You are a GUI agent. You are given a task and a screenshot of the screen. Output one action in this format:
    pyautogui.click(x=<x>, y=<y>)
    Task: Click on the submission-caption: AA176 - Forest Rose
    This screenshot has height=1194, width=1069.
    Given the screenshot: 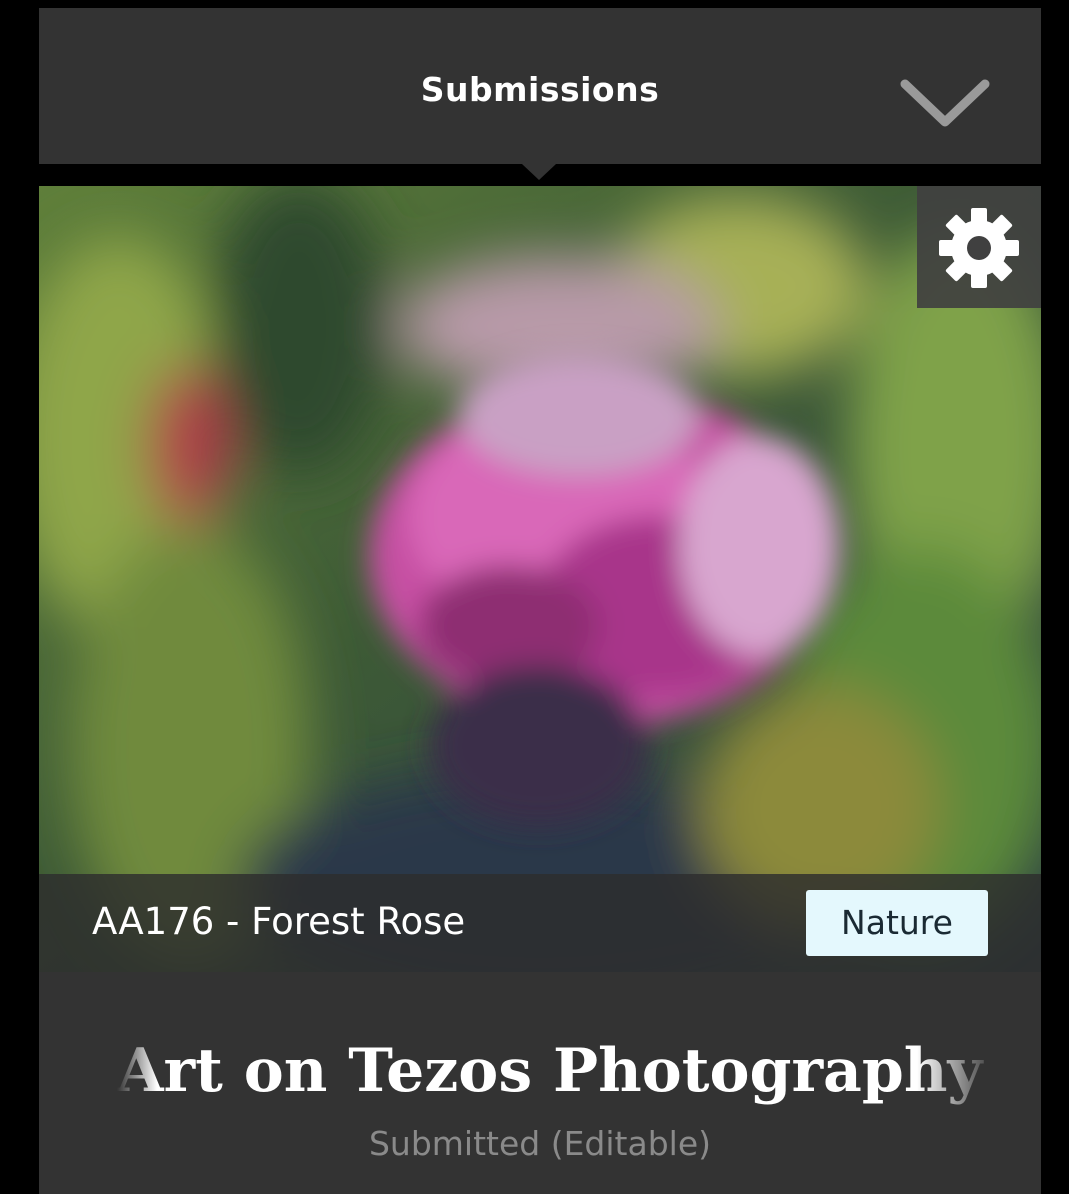 What is the action you would take?
    pyautogui.click(x=279, y=921)
    